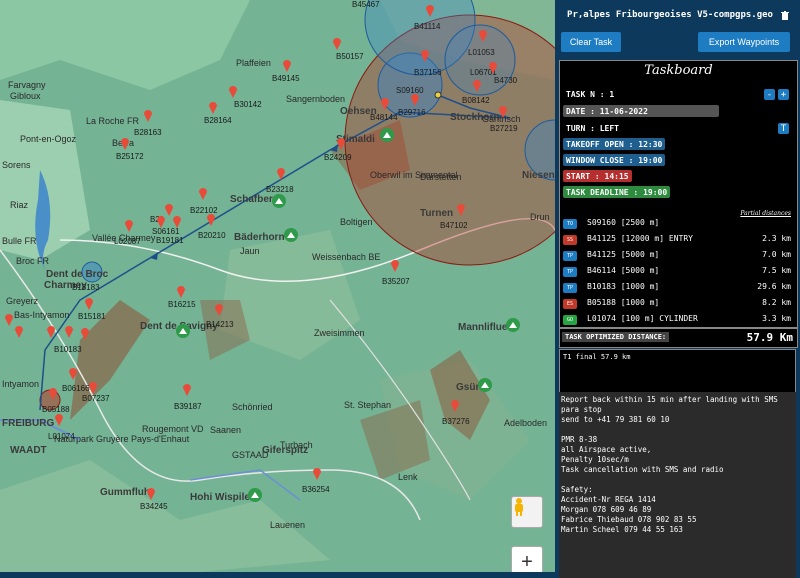 Image resolution: width=800 pixels, height=578 pixels. I want to click on zoom-in-button: +, so click(527, 559).